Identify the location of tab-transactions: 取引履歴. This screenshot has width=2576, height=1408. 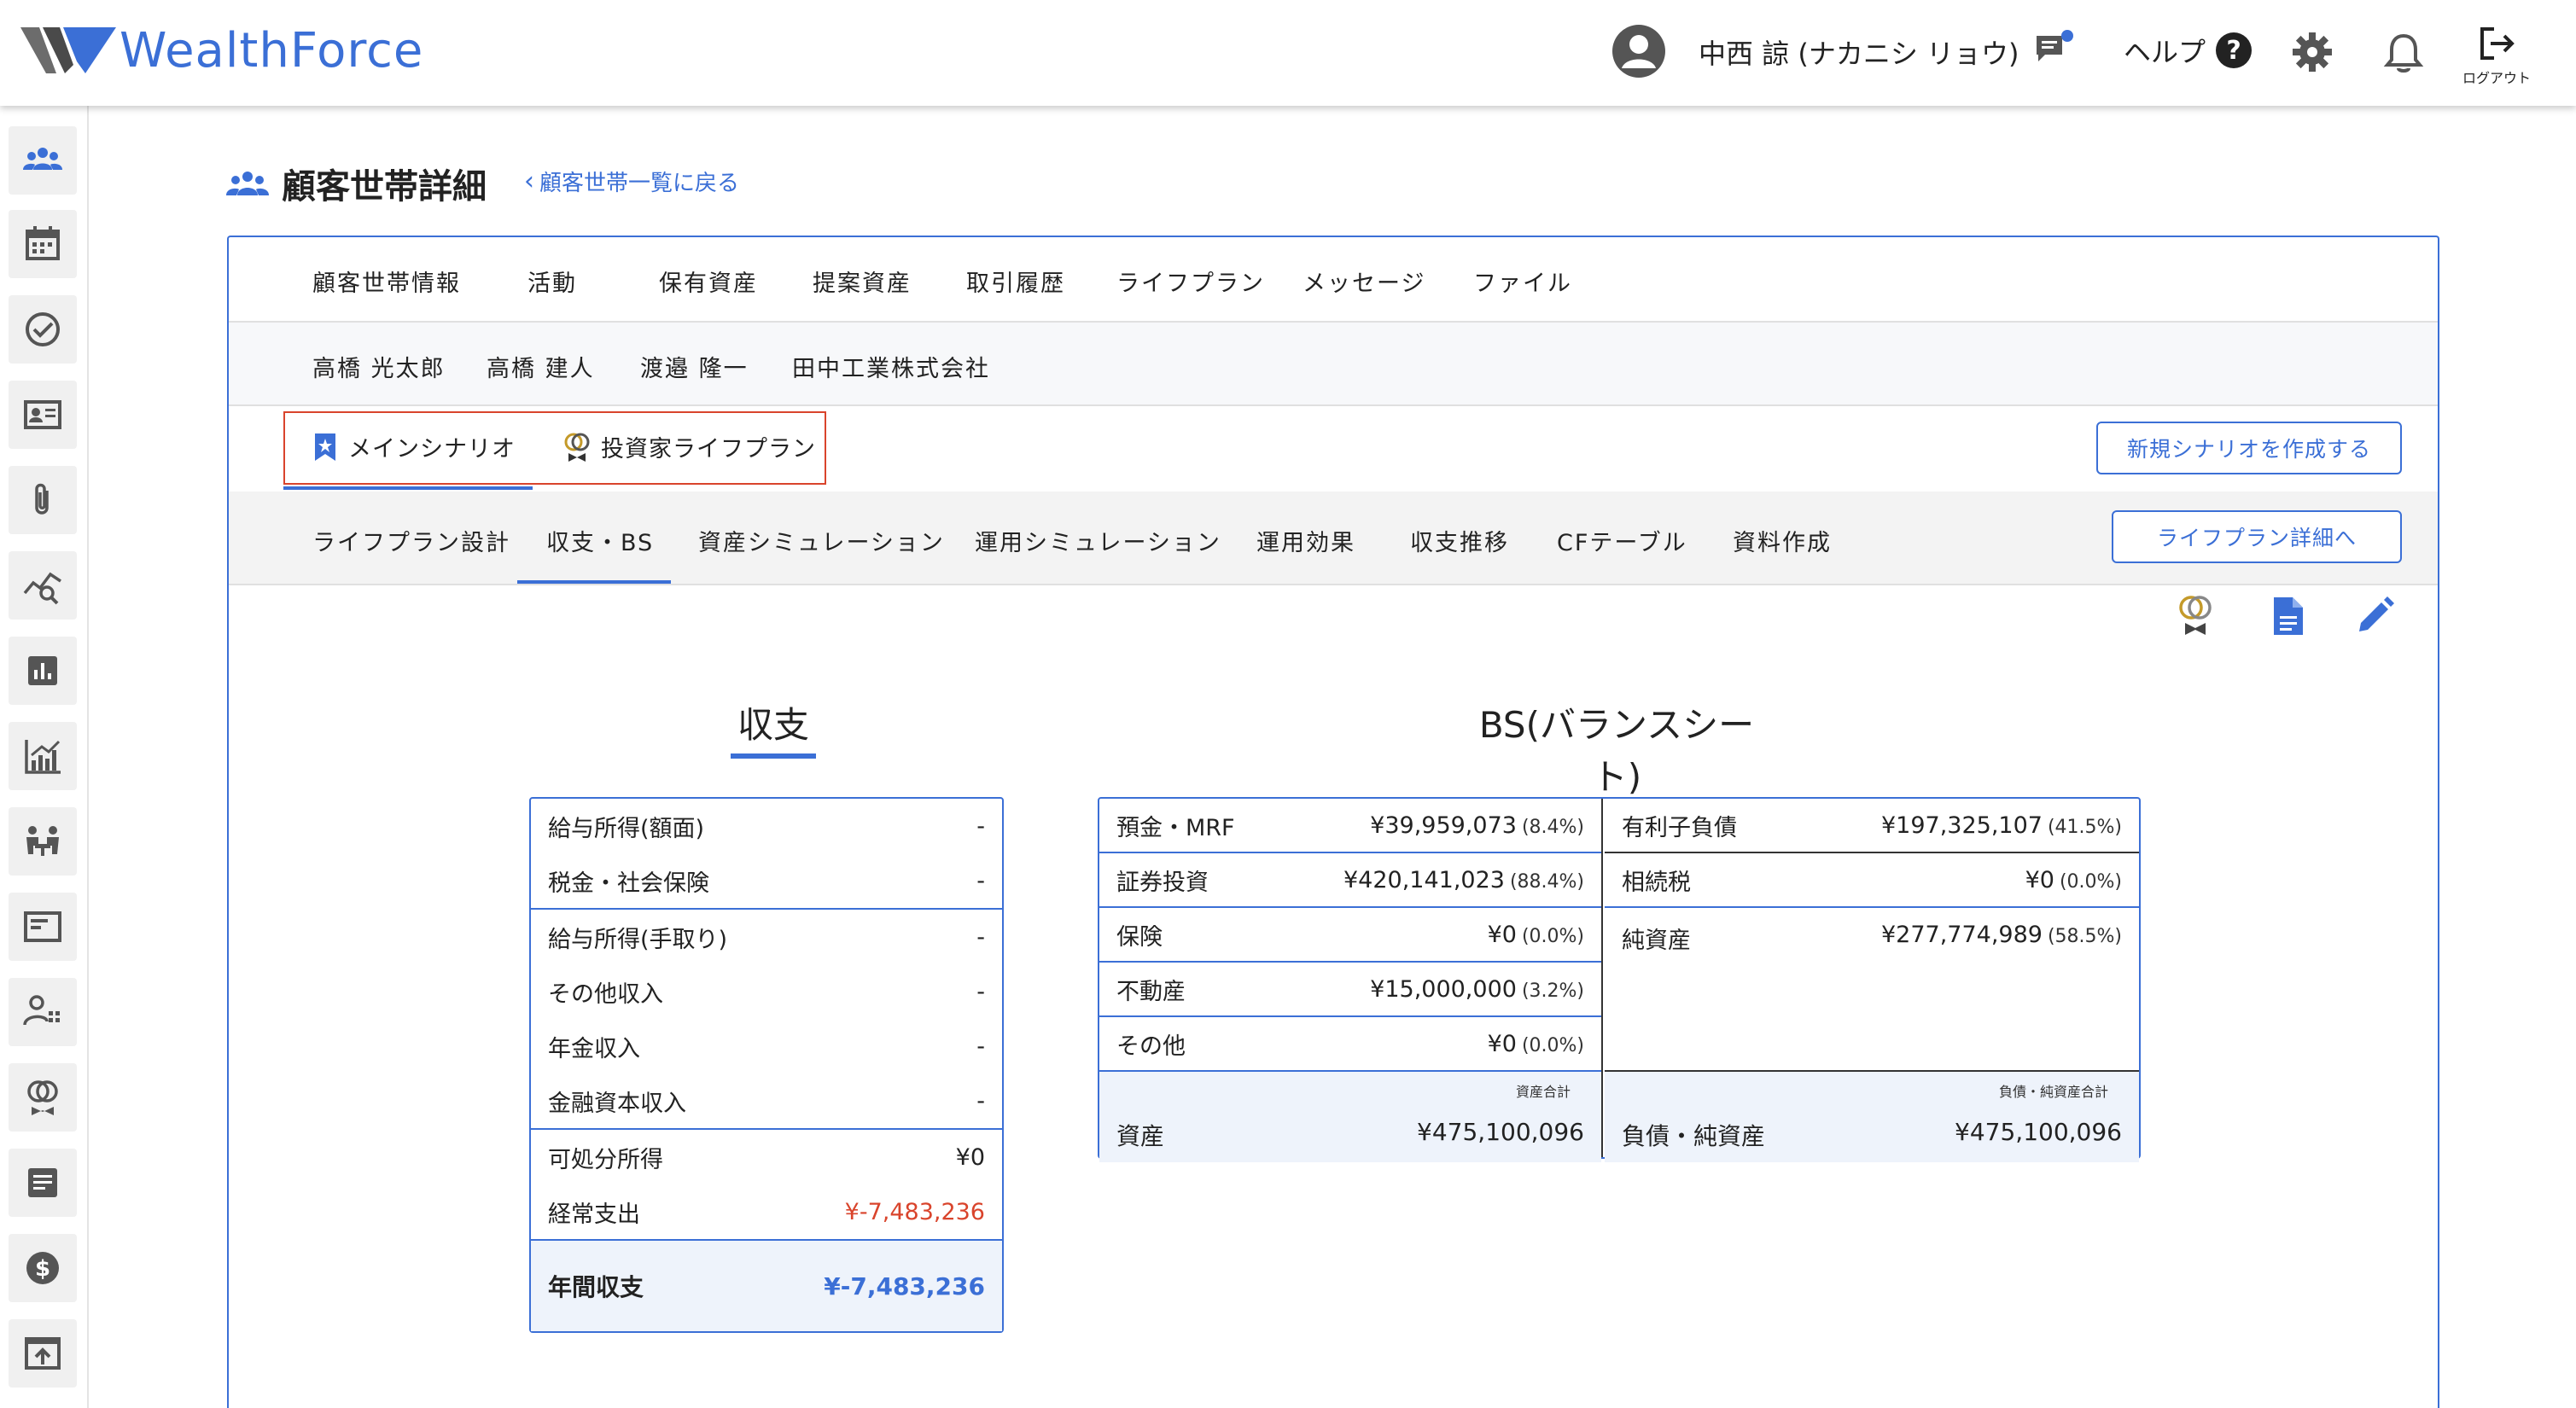
(1015, 281).